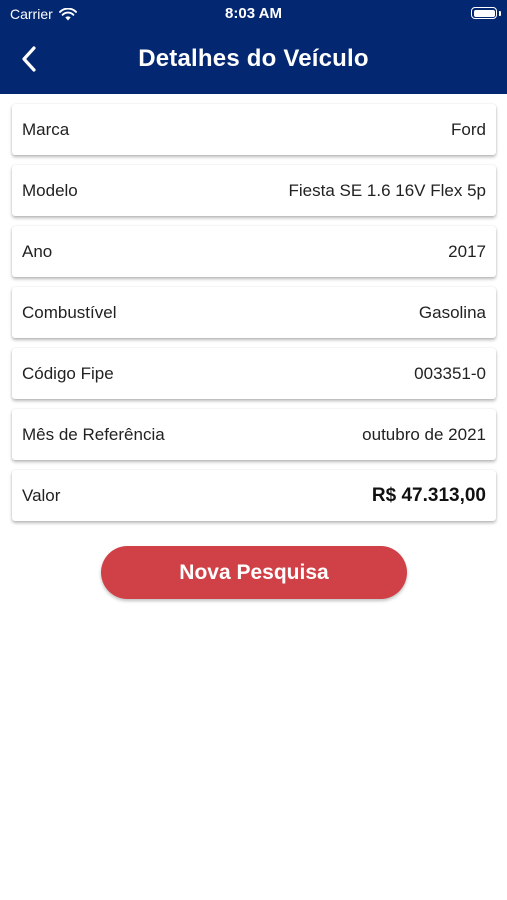  I want to click on detail-value: 003351-0, so click(450, 373).